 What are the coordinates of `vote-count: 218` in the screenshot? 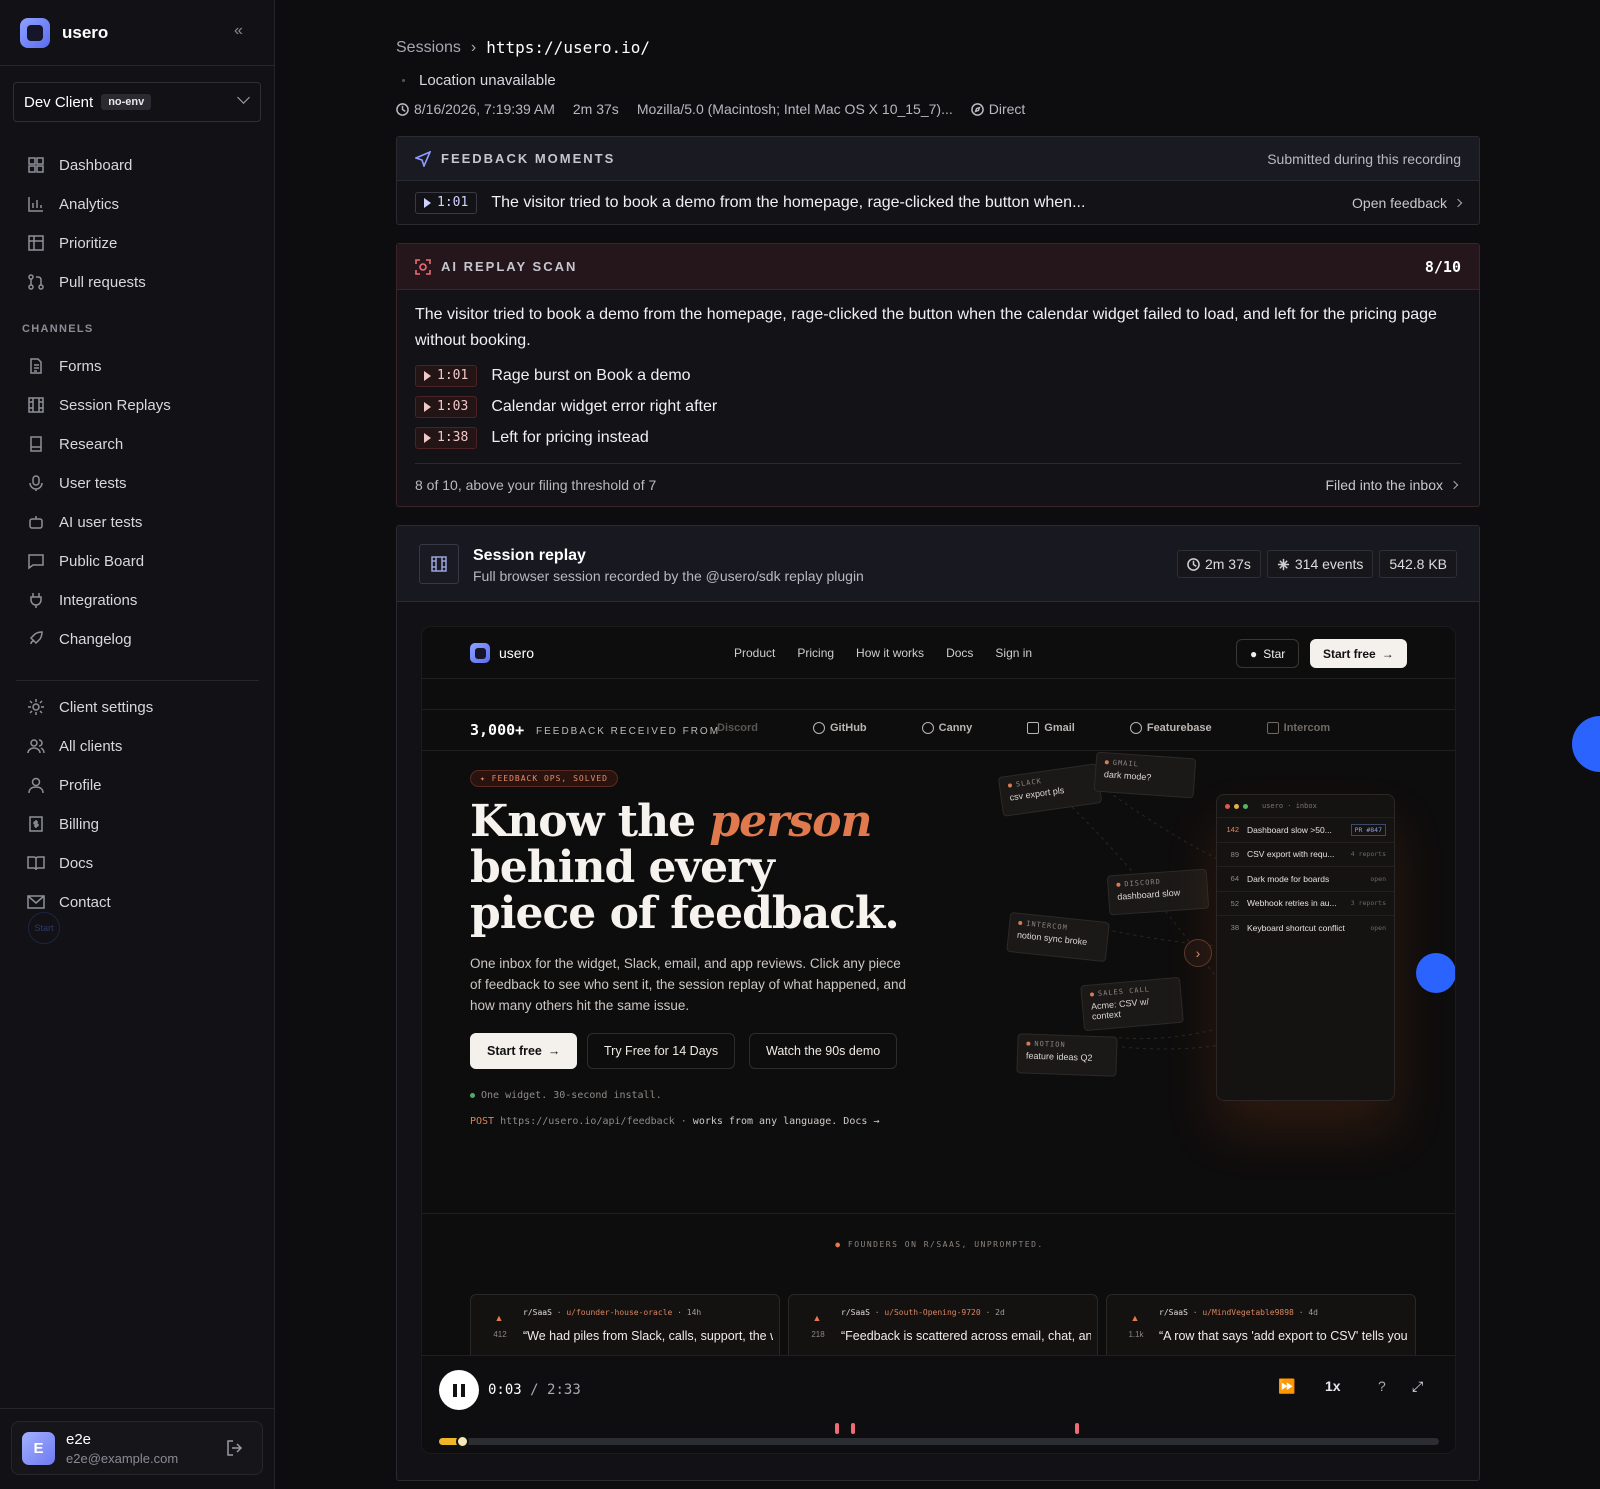 It's located at (818, 1334).